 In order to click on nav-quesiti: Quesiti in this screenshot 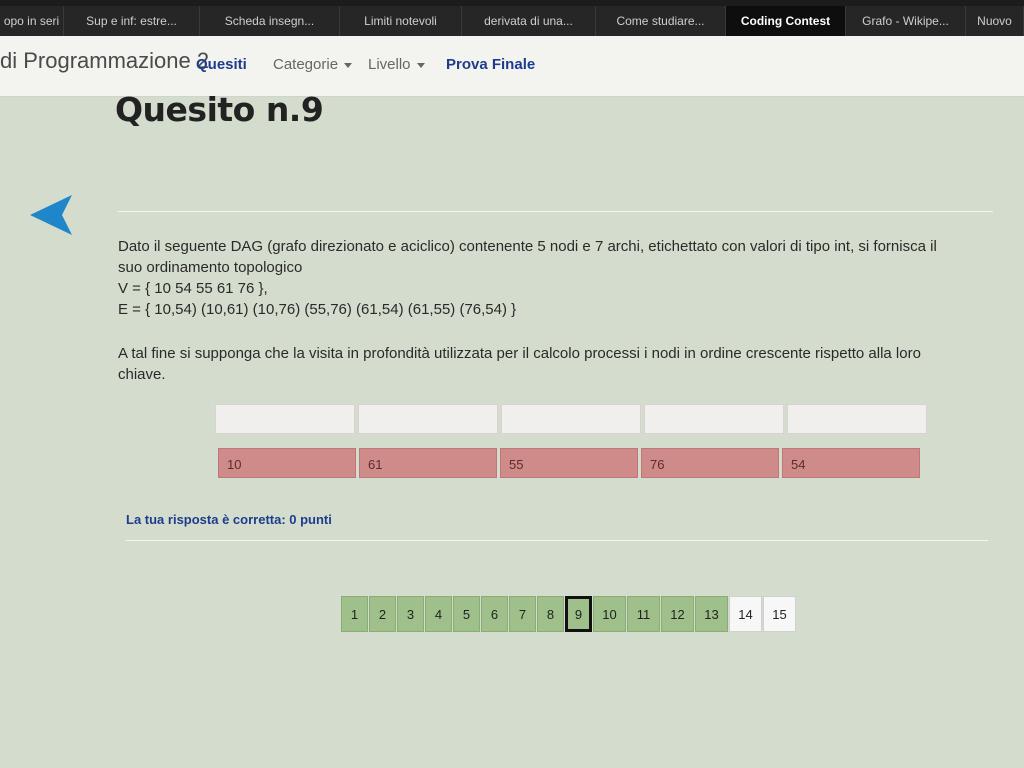, I will do `click(221, 64)`.